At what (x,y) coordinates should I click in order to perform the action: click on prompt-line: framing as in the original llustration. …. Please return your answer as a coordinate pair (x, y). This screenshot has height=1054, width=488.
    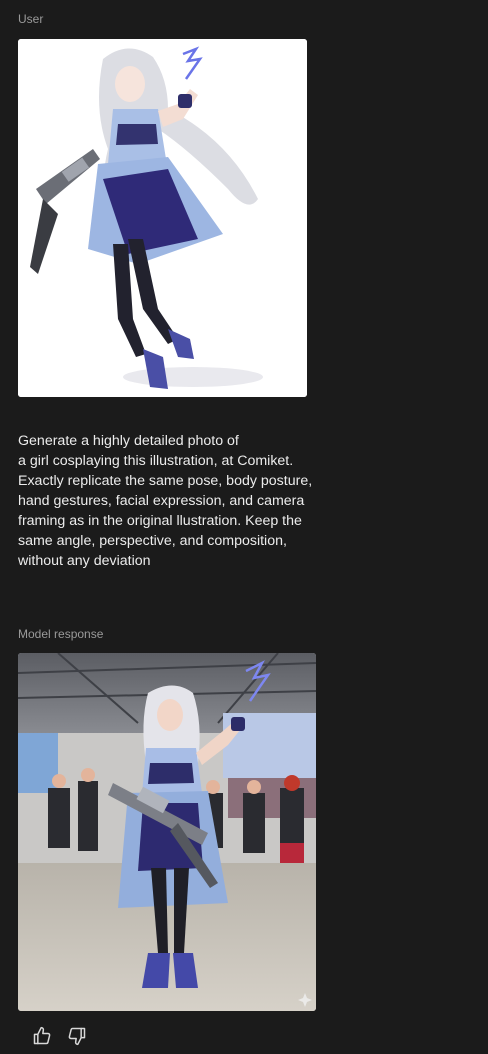
    Looking at the image, I should click on (160, 521).